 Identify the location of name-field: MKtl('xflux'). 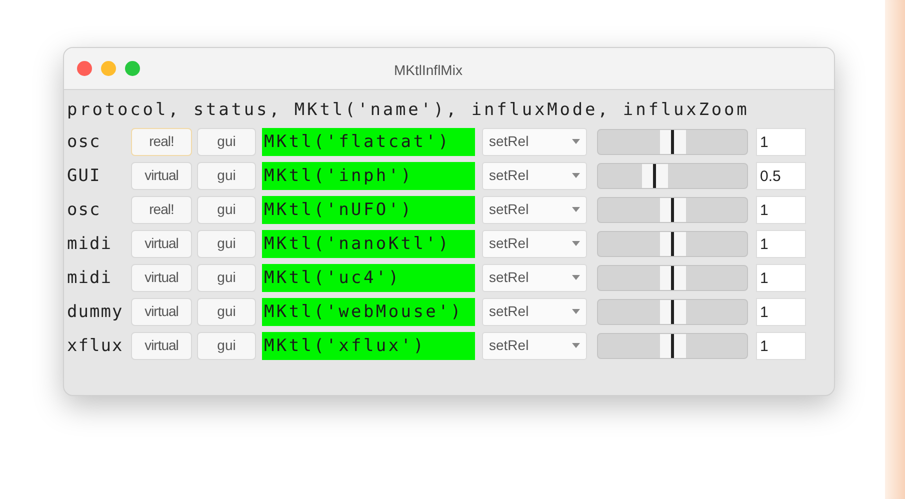
(368, 346).